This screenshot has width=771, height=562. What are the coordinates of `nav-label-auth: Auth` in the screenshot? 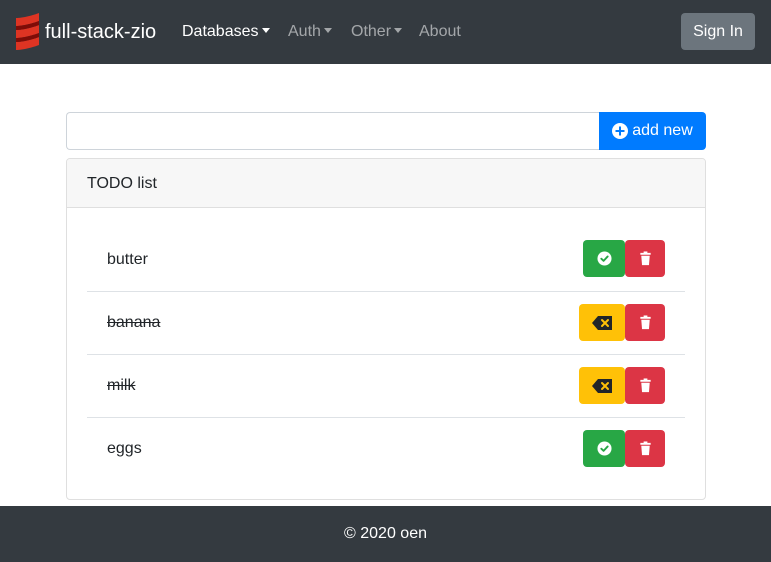 It's located at (304, 31).